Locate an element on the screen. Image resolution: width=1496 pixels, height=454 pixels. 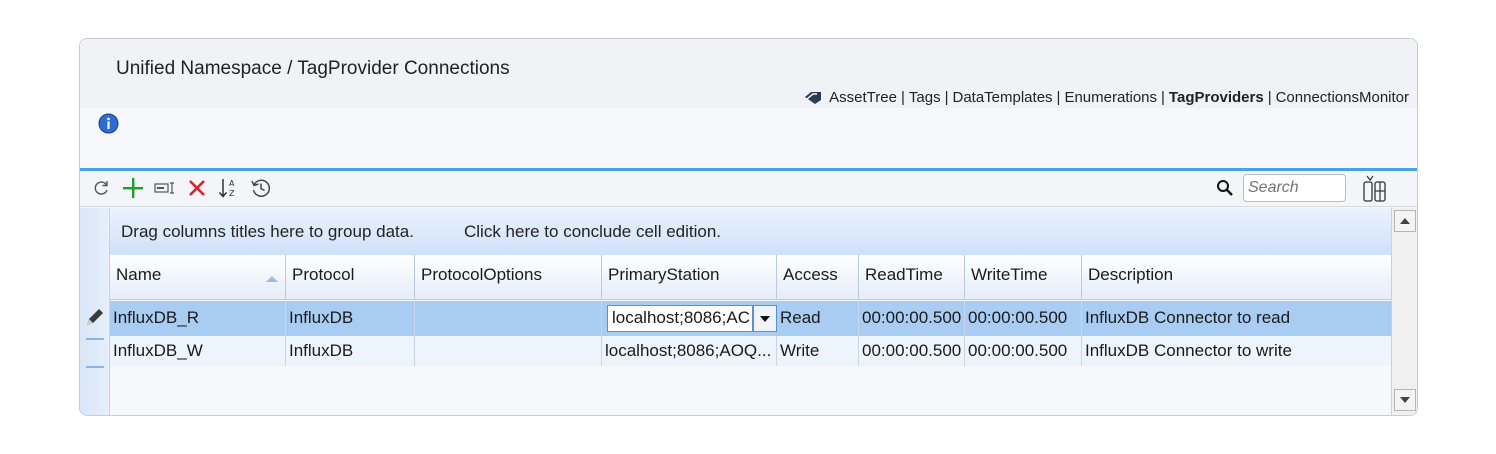
scroll-down-button is located at coordinates (1405, 400).